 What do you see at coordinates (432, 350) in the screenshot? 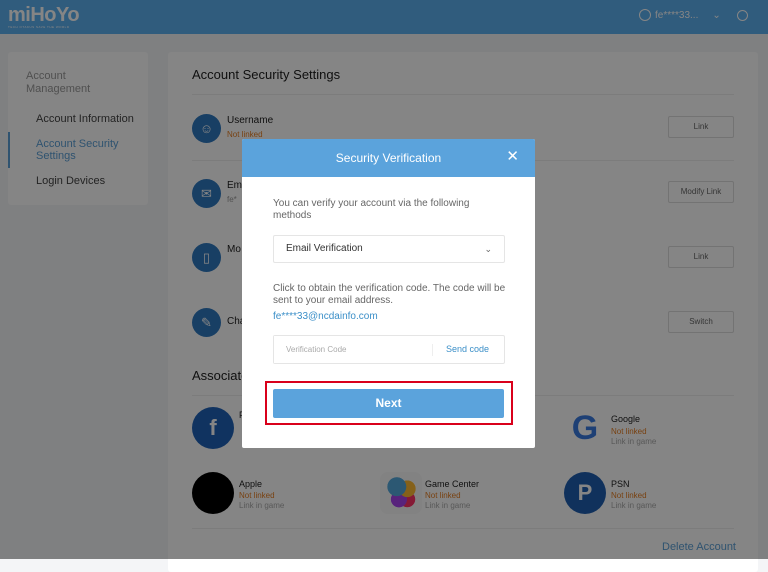
I see `divider` at bounding box center [432, 350].